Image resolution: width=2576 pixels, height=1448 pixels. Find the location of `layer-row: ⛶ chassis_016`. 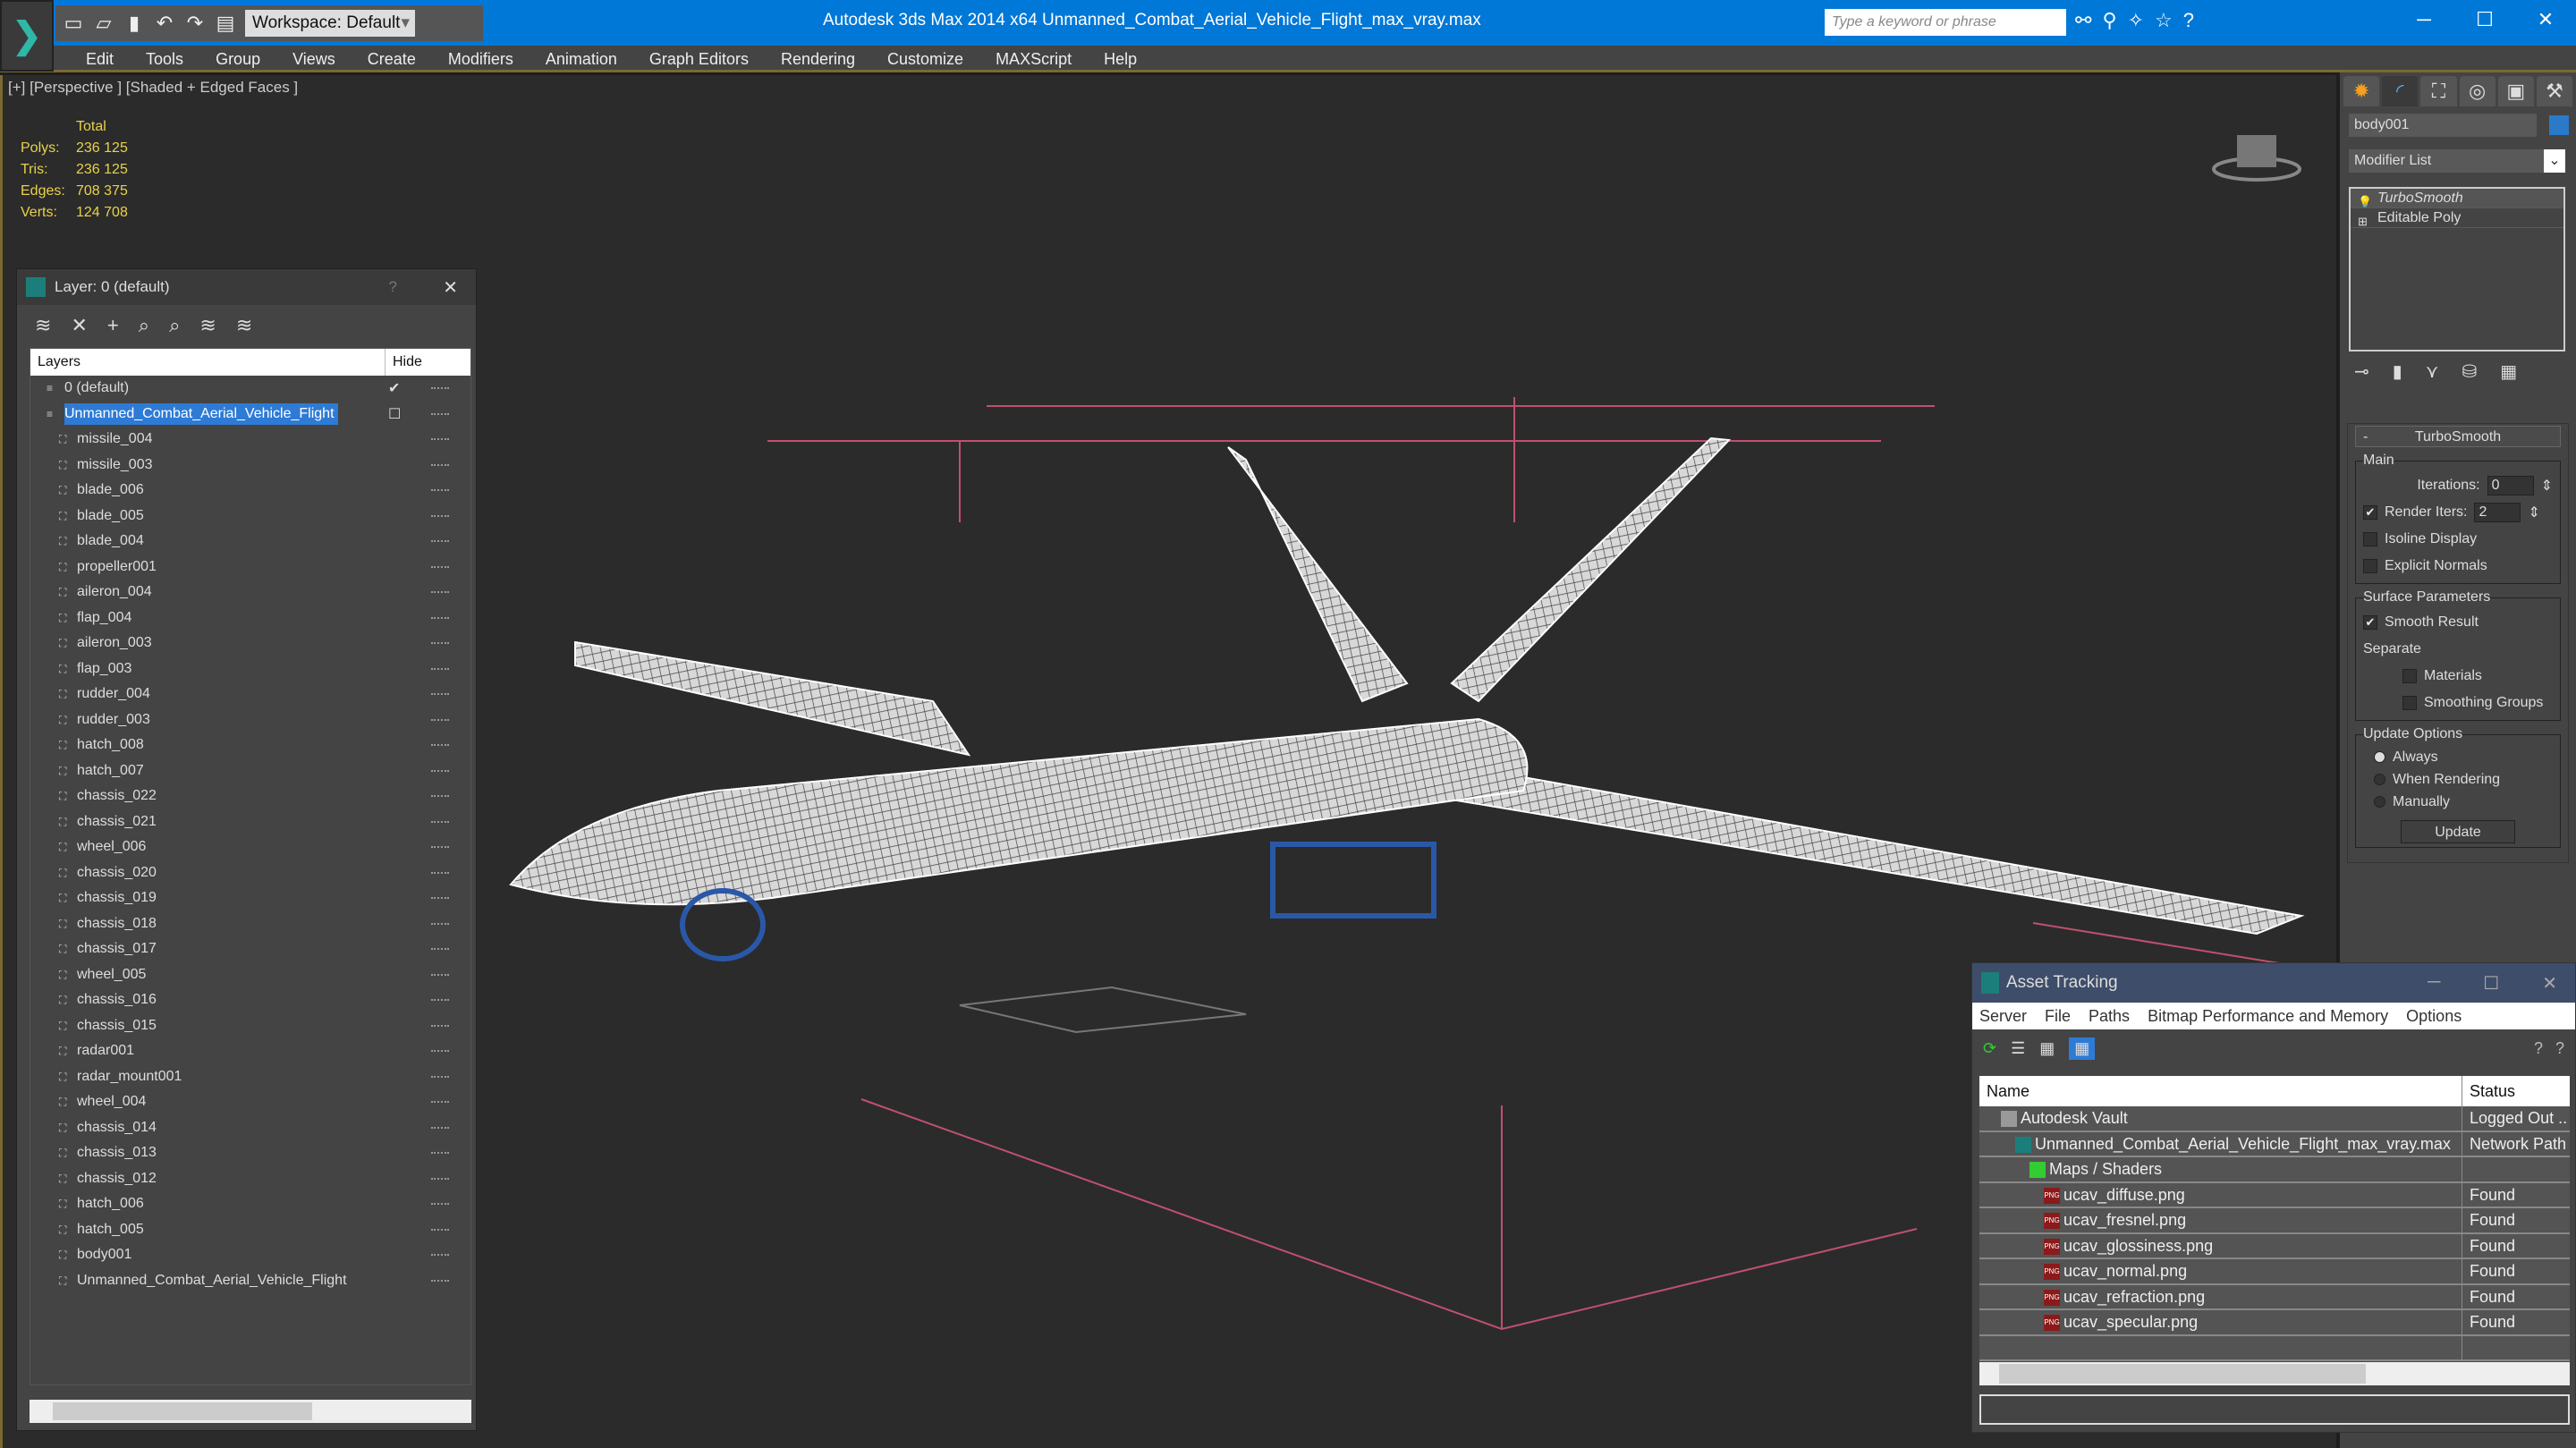

layer-row: ⛶ chassis_016 is located at coordinates (250, 1000).